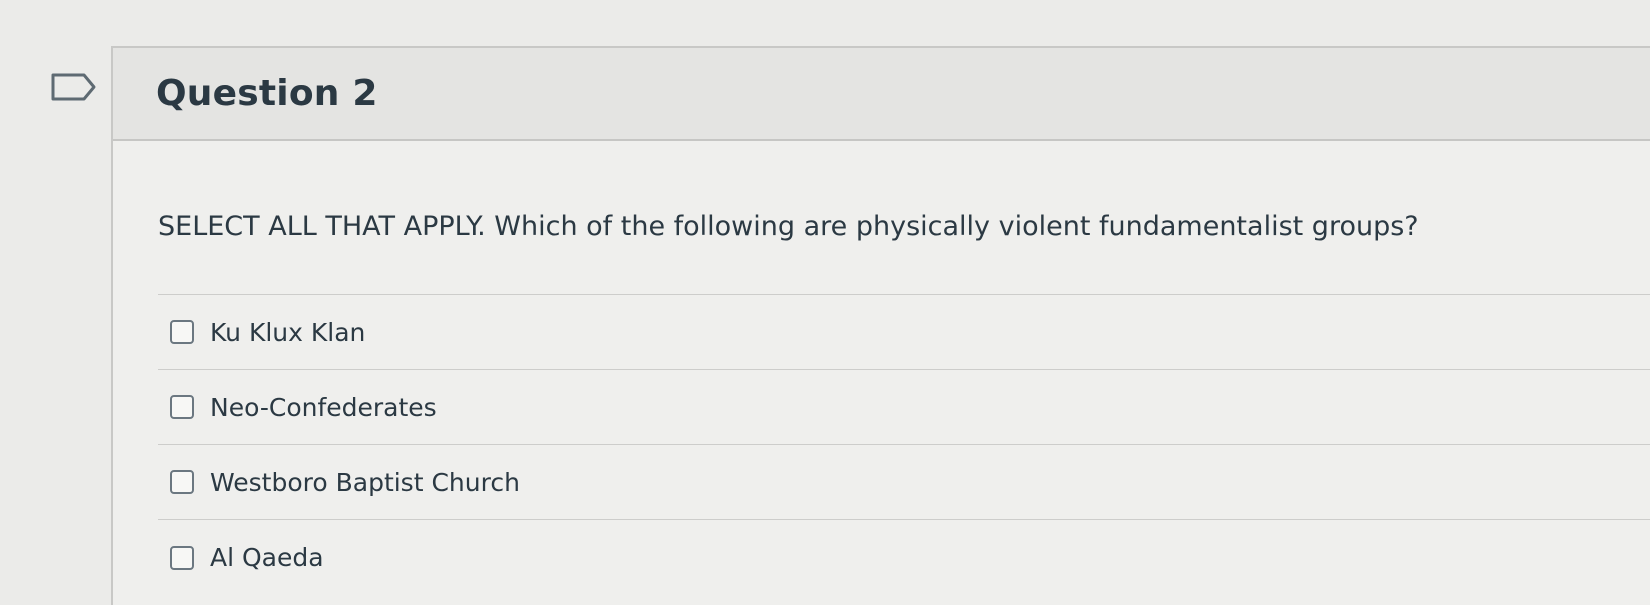 The width and height of the screenshot is (1650, 605). Describe the element at coordinates (267, 93) in the screenshot. I see `question-title: Question 2` at that location.